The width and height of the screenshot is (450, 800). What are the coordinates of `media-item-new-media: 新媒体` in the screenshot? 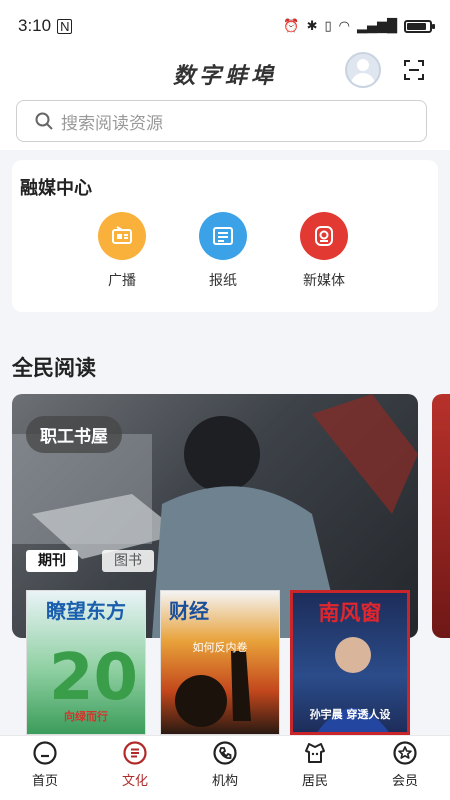 It's located at (324, 251).